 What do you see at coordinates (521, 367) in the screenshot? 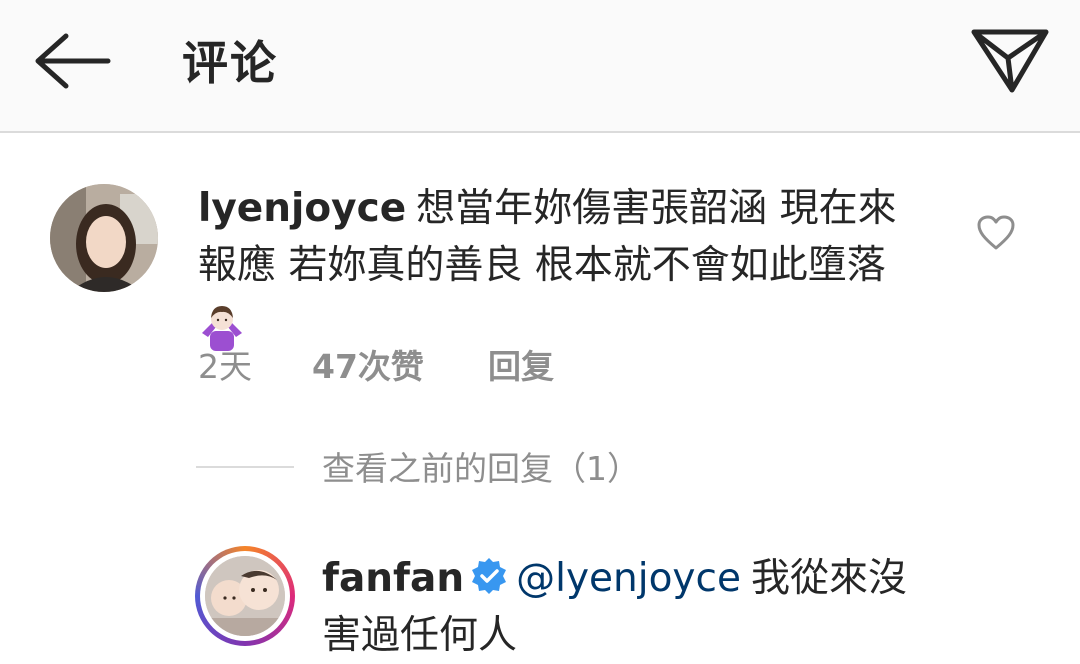
I see `reply-button: 回复` at bounding box center [521, 367].